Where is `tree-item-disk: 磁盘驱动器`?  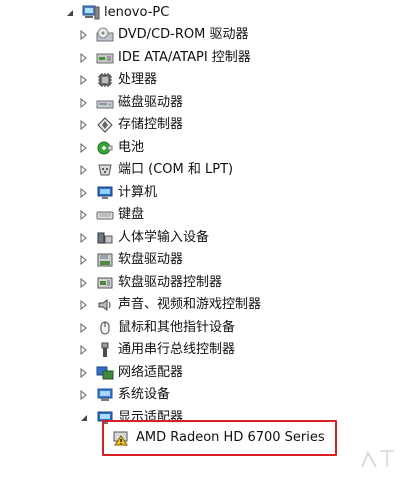 tree-item-disk: 磁盘驱动器 is located at coordinates (130, 103).